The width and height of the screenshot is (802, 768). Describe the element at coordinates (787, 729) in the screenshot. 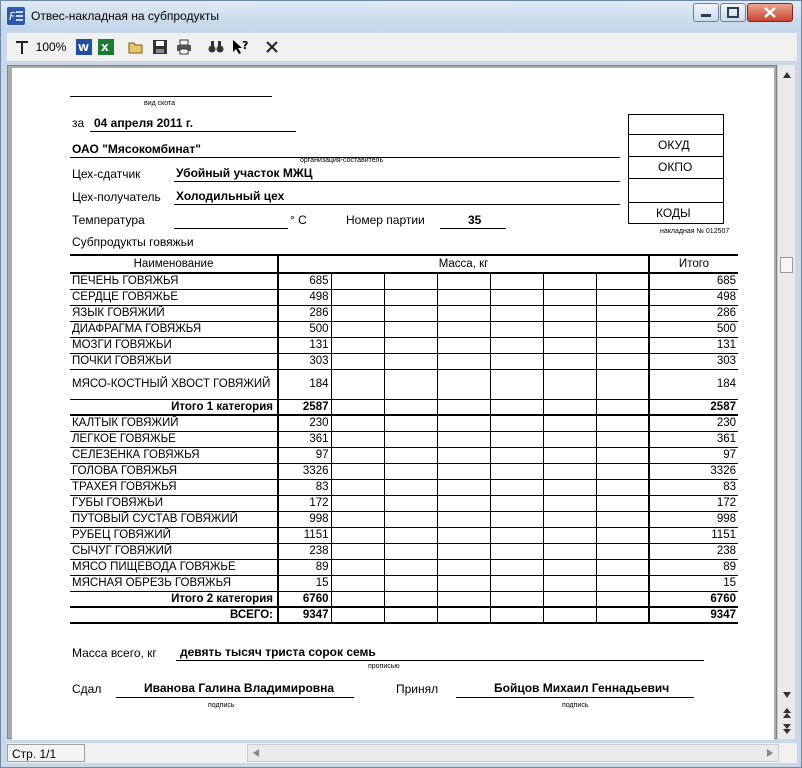

I see `page-down-button` at that location.